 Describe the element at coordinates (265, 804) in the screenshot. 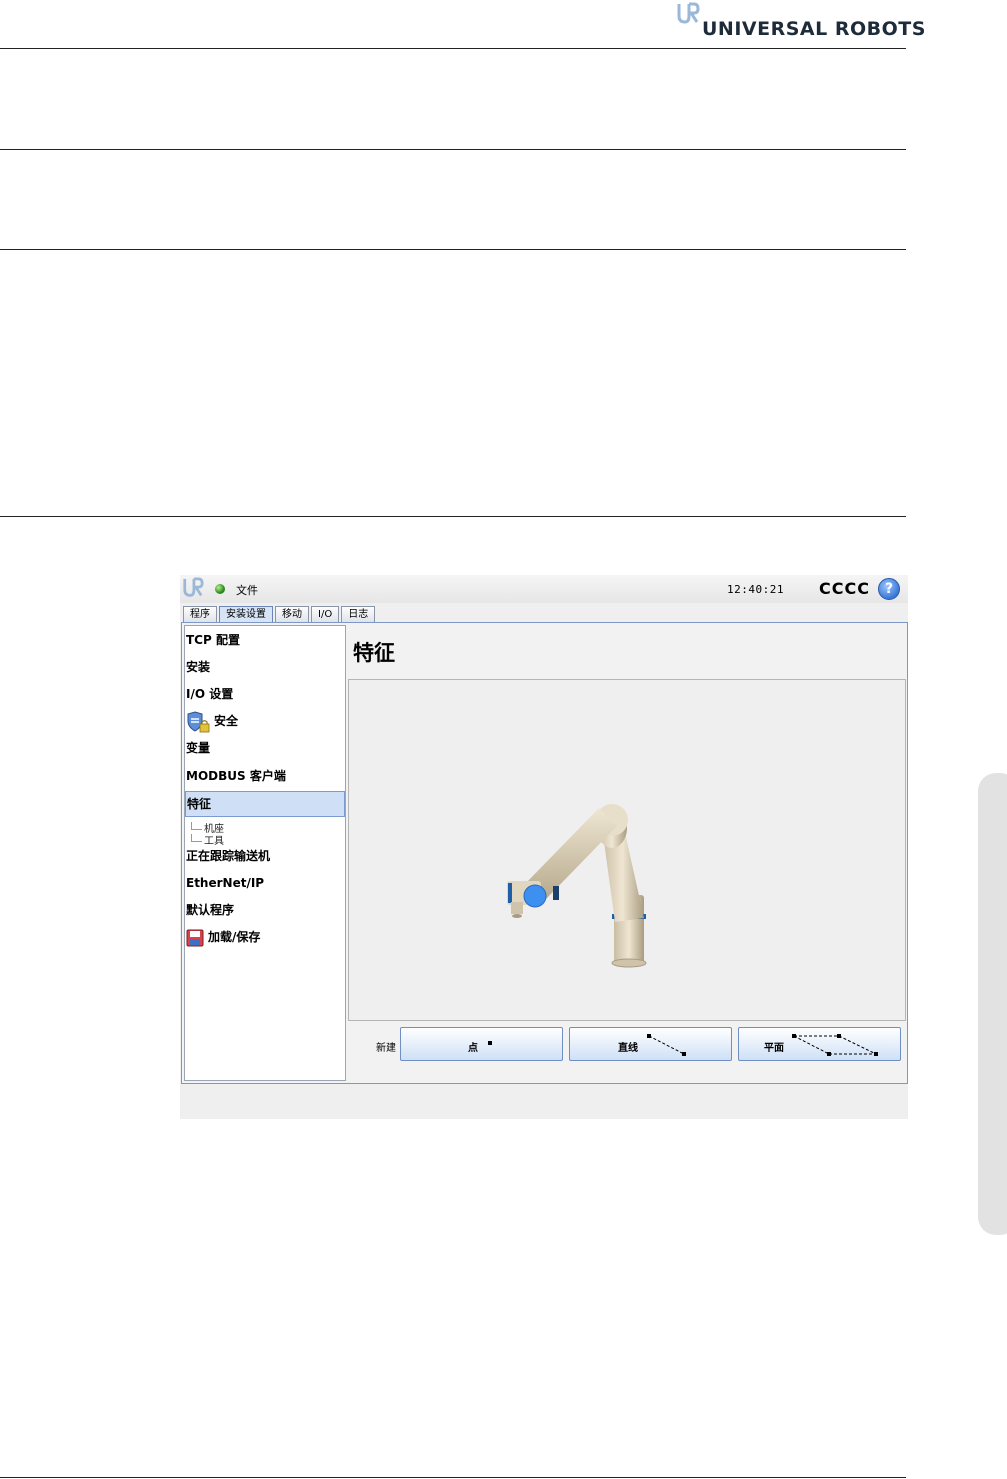

I see `sidebar-item-features: 特征` at that location.